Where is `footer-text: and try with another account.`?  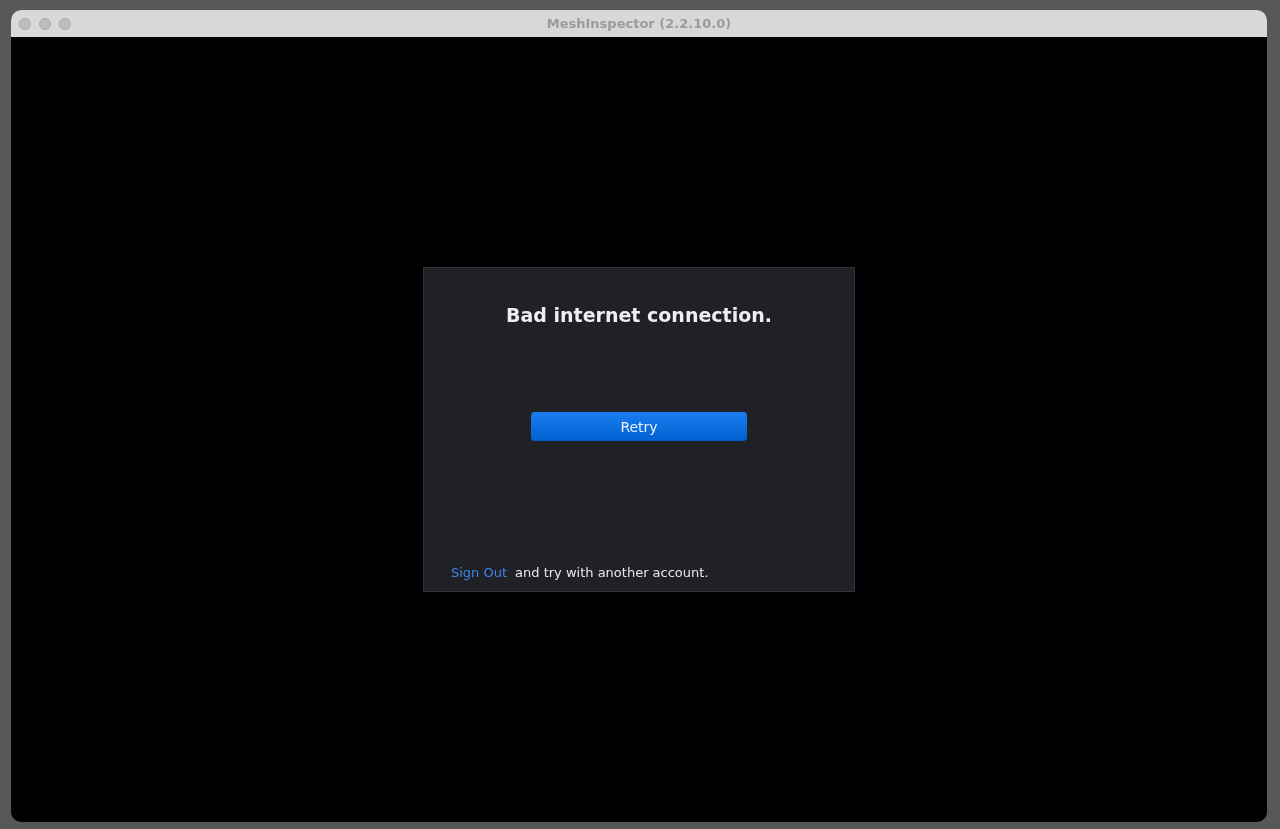
footer-text: and try with another account. is located at coordinates (612, 572).